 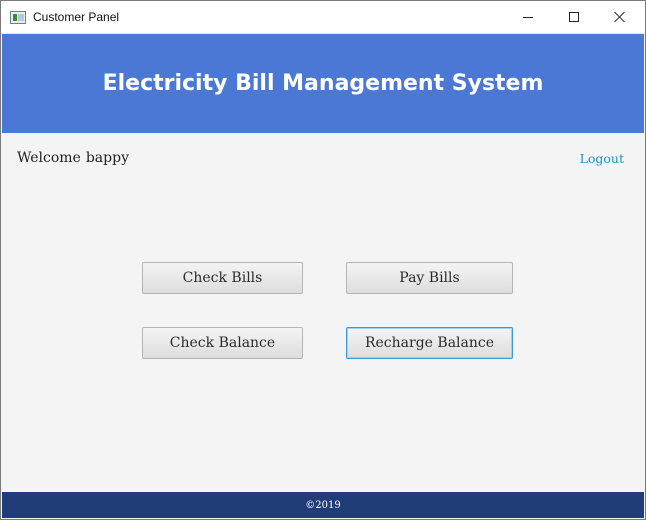 What do you see at coordinates (323, 17) in the screenshot?
I see `title-bar: Customer Panel` at bounding box center [323, 17].